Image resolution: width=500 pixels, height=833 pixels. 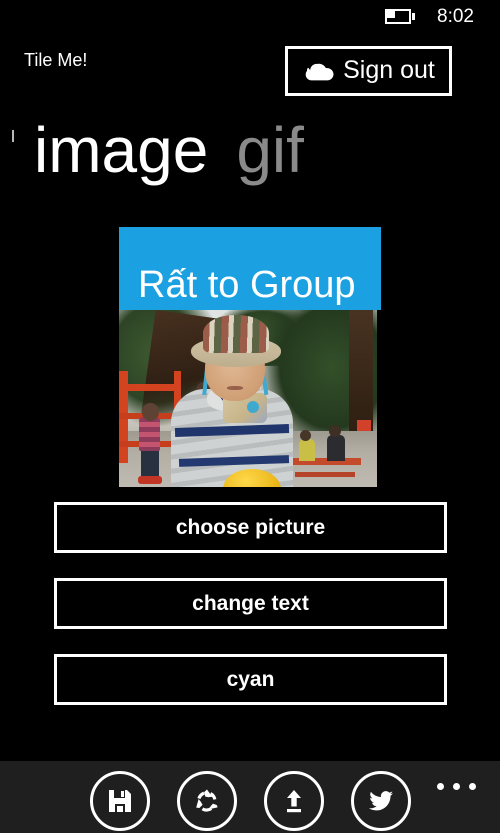 I want to click on tile-color-button: cyan, so click(x=250, y=679).